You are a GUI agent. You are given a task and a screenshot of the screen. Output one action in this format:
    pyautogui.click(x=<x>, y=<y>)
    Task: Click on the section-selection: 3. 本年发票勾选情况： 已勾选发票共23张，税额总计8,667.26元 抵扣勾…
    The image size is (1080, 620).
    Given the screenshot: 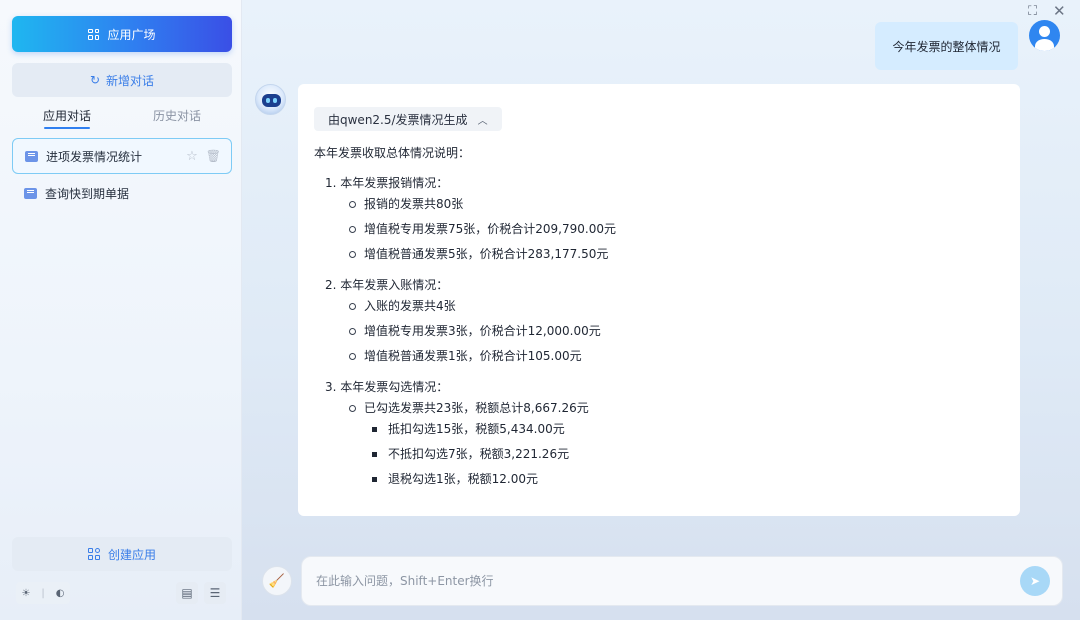 What is the action you would take?
    pyautogui.click(x=659, y=433)
    